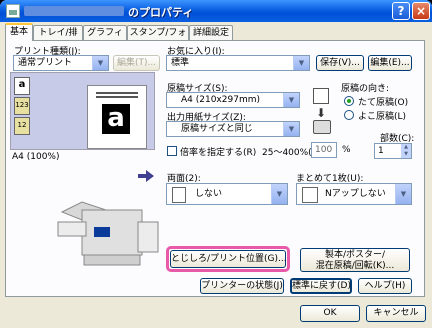 This screenshot has width=432, height=328. Describe the element at coordinates (406, 154) in the screenshot. I see `spin-down-icon: ▼` at that location.